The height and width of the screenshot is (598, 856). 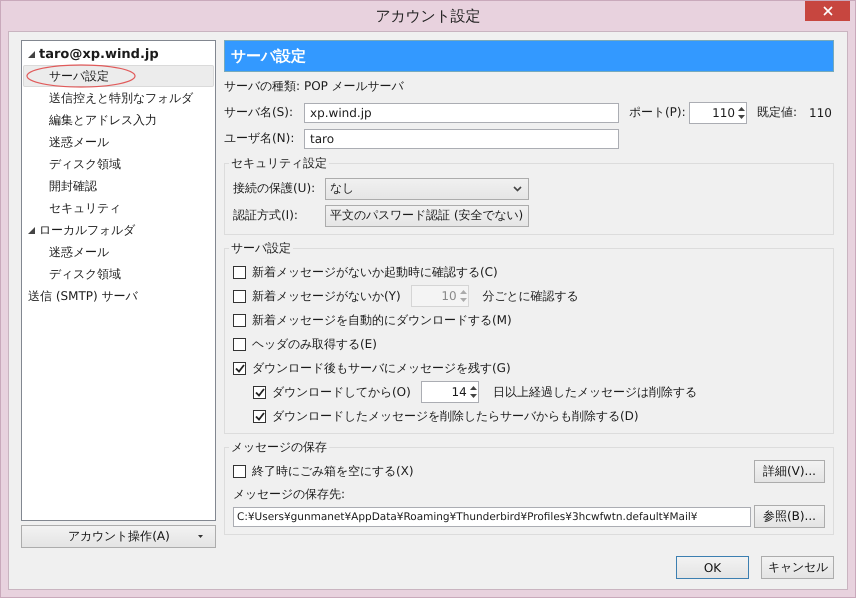 What do you see at coordinates (118, 230) in the screenshot?
I see `tree-item: ローカルフォルダ` at bounding box center [118, 230].